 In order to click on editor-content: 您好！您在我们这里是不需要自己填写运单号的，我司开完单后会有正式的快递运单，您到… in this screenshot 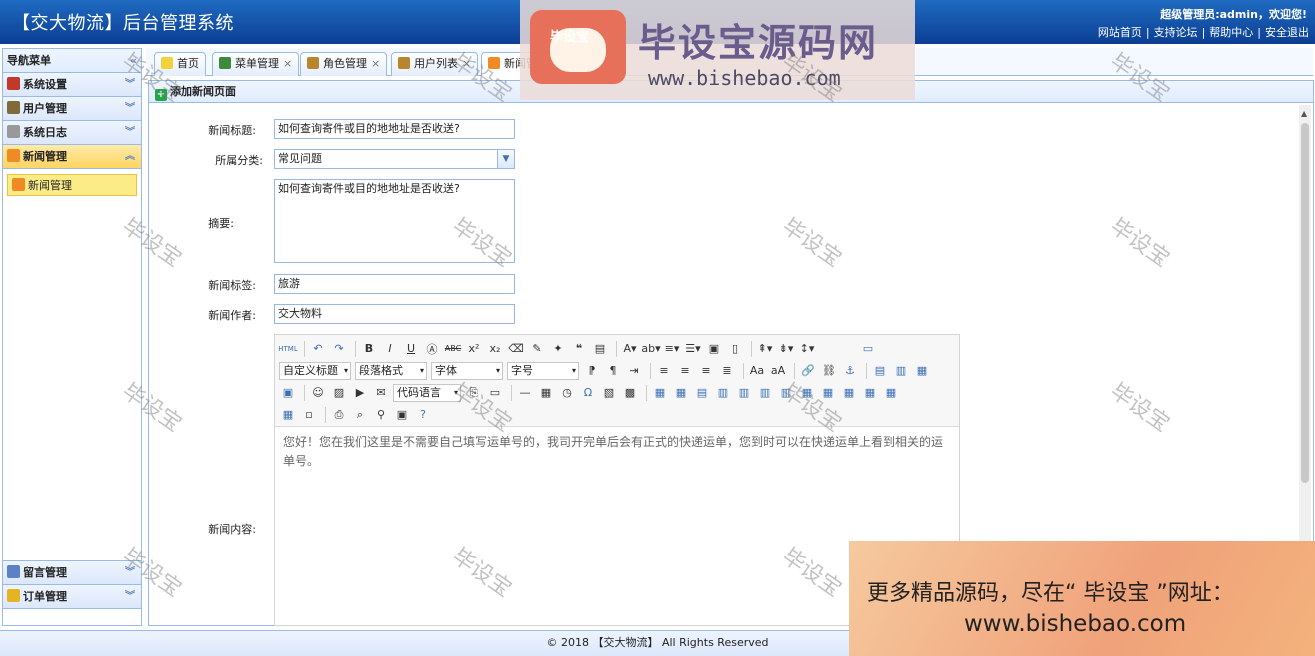, I will do `click(617, 452)`.